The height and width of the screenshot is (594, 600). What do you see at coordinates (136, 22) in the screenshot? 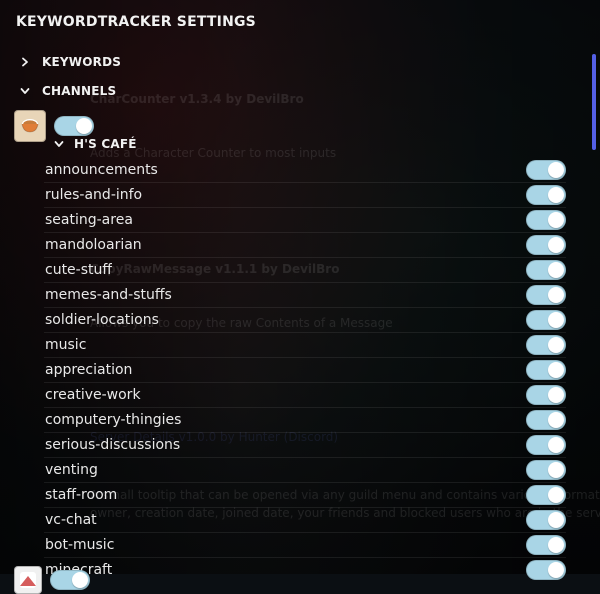
I see `page-title: KEYWORDTRACKER SETTINGS` at bounding box center [136, 22].